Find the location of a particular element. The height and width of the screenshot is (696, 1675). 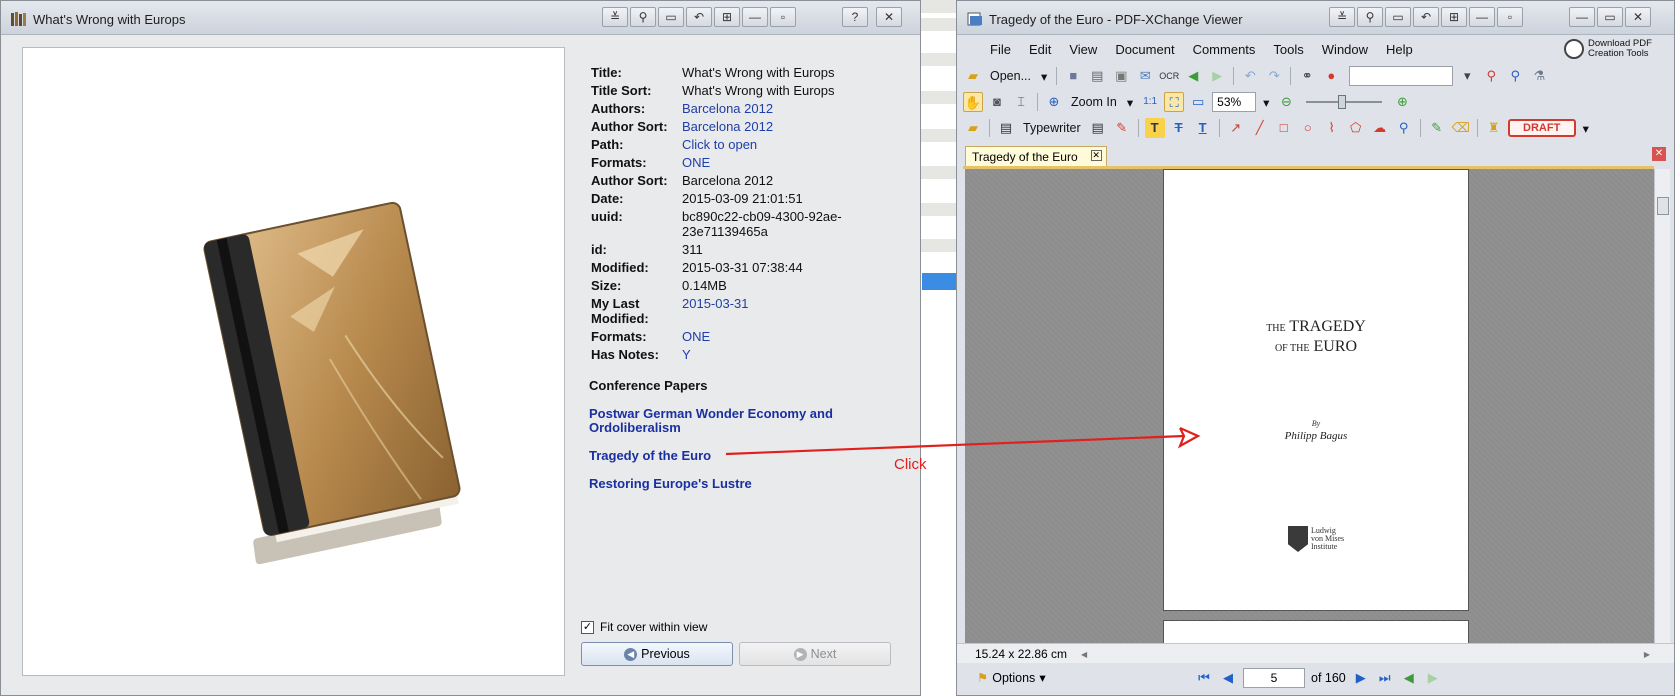

callout-icon: ✎ is located at coordinates (1122, 128).